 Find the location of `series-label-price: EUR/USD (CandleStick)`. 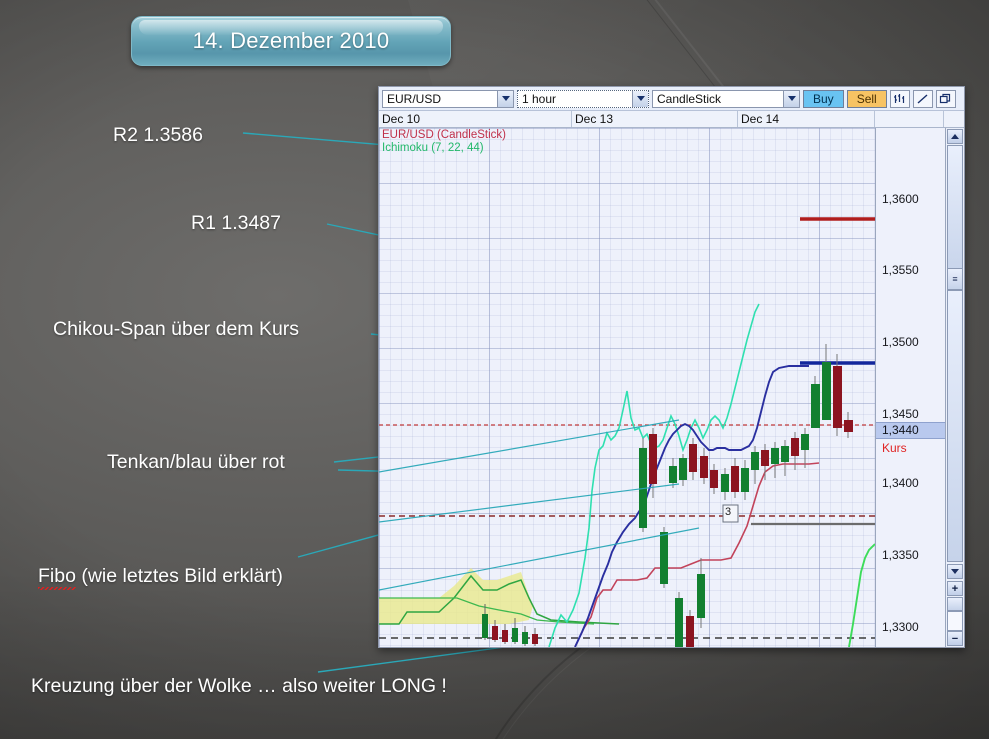

series-label-price: EUR/USD (CandleStick) is located at coordinates (444, 135).